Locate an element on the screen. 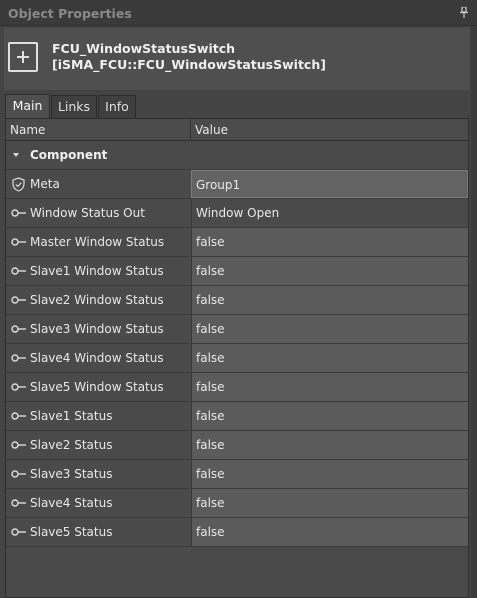  property-name: Slave5 Window Status is located at coordinates (97, 387).